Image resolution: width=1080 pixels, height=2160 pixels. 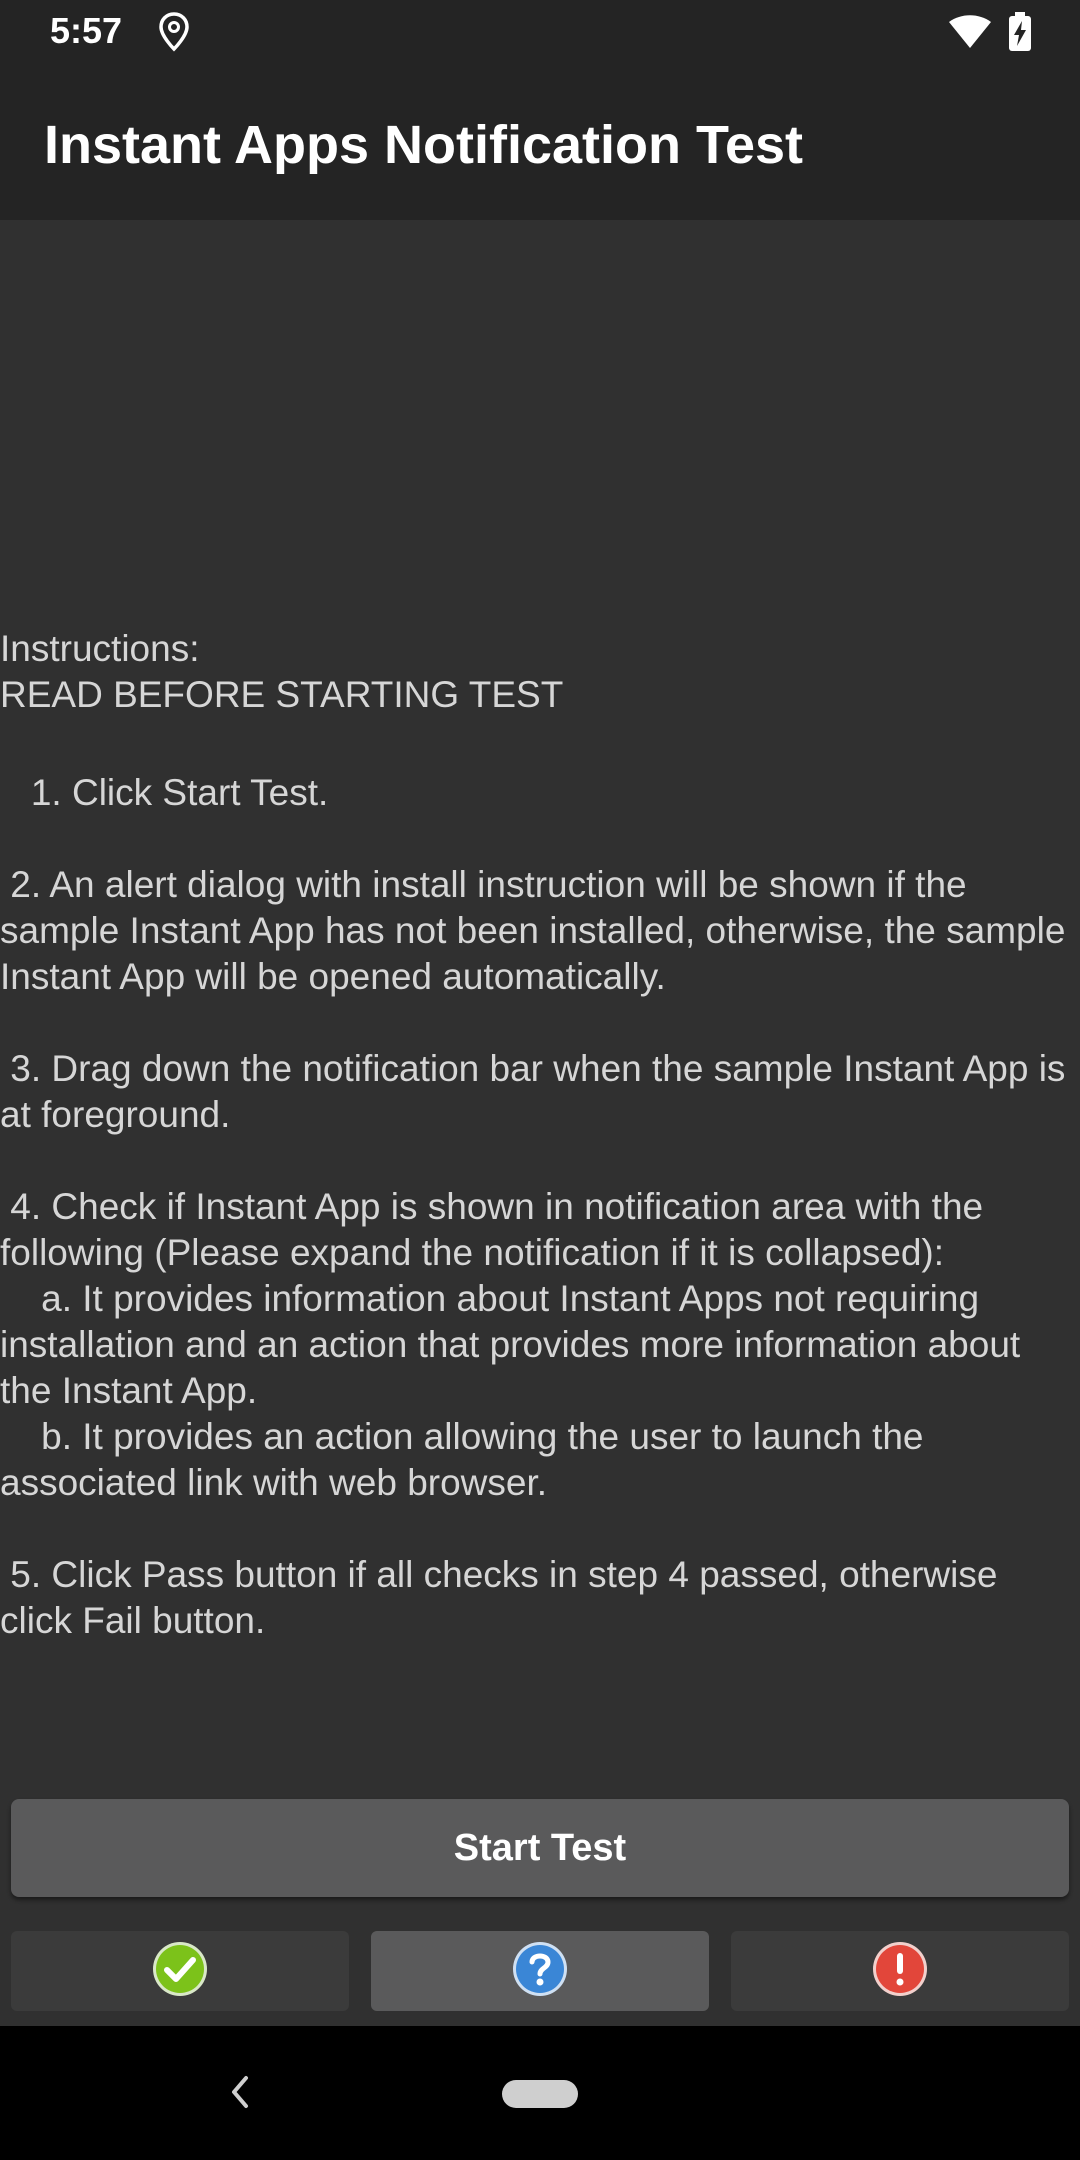 I want to click on check-circle-icon, so click(x=180, y=1971).